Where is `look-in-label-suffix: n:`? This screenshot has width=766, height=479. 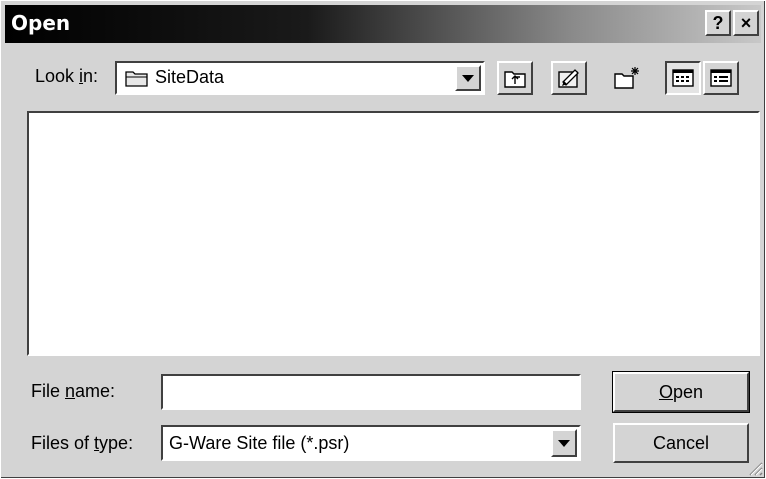 look-in-label-suffix: n: is located at coordinates (91, 76).